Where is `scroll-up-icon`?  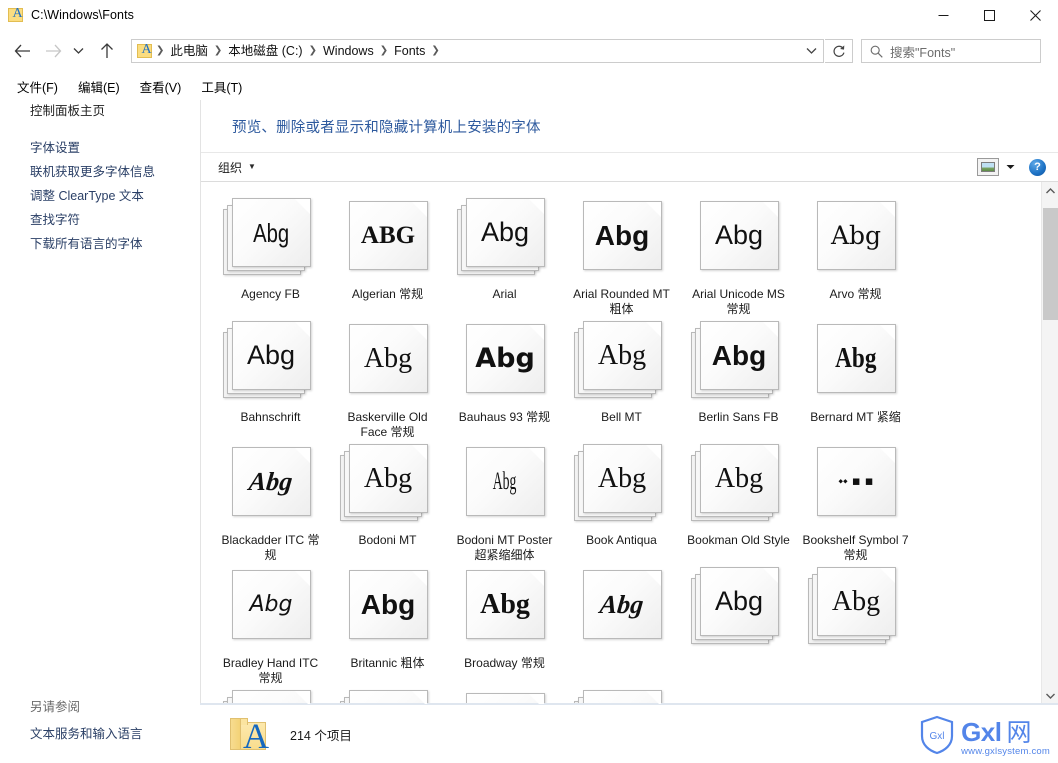
scroll-up-icon is located at coordinates (1050, 190).